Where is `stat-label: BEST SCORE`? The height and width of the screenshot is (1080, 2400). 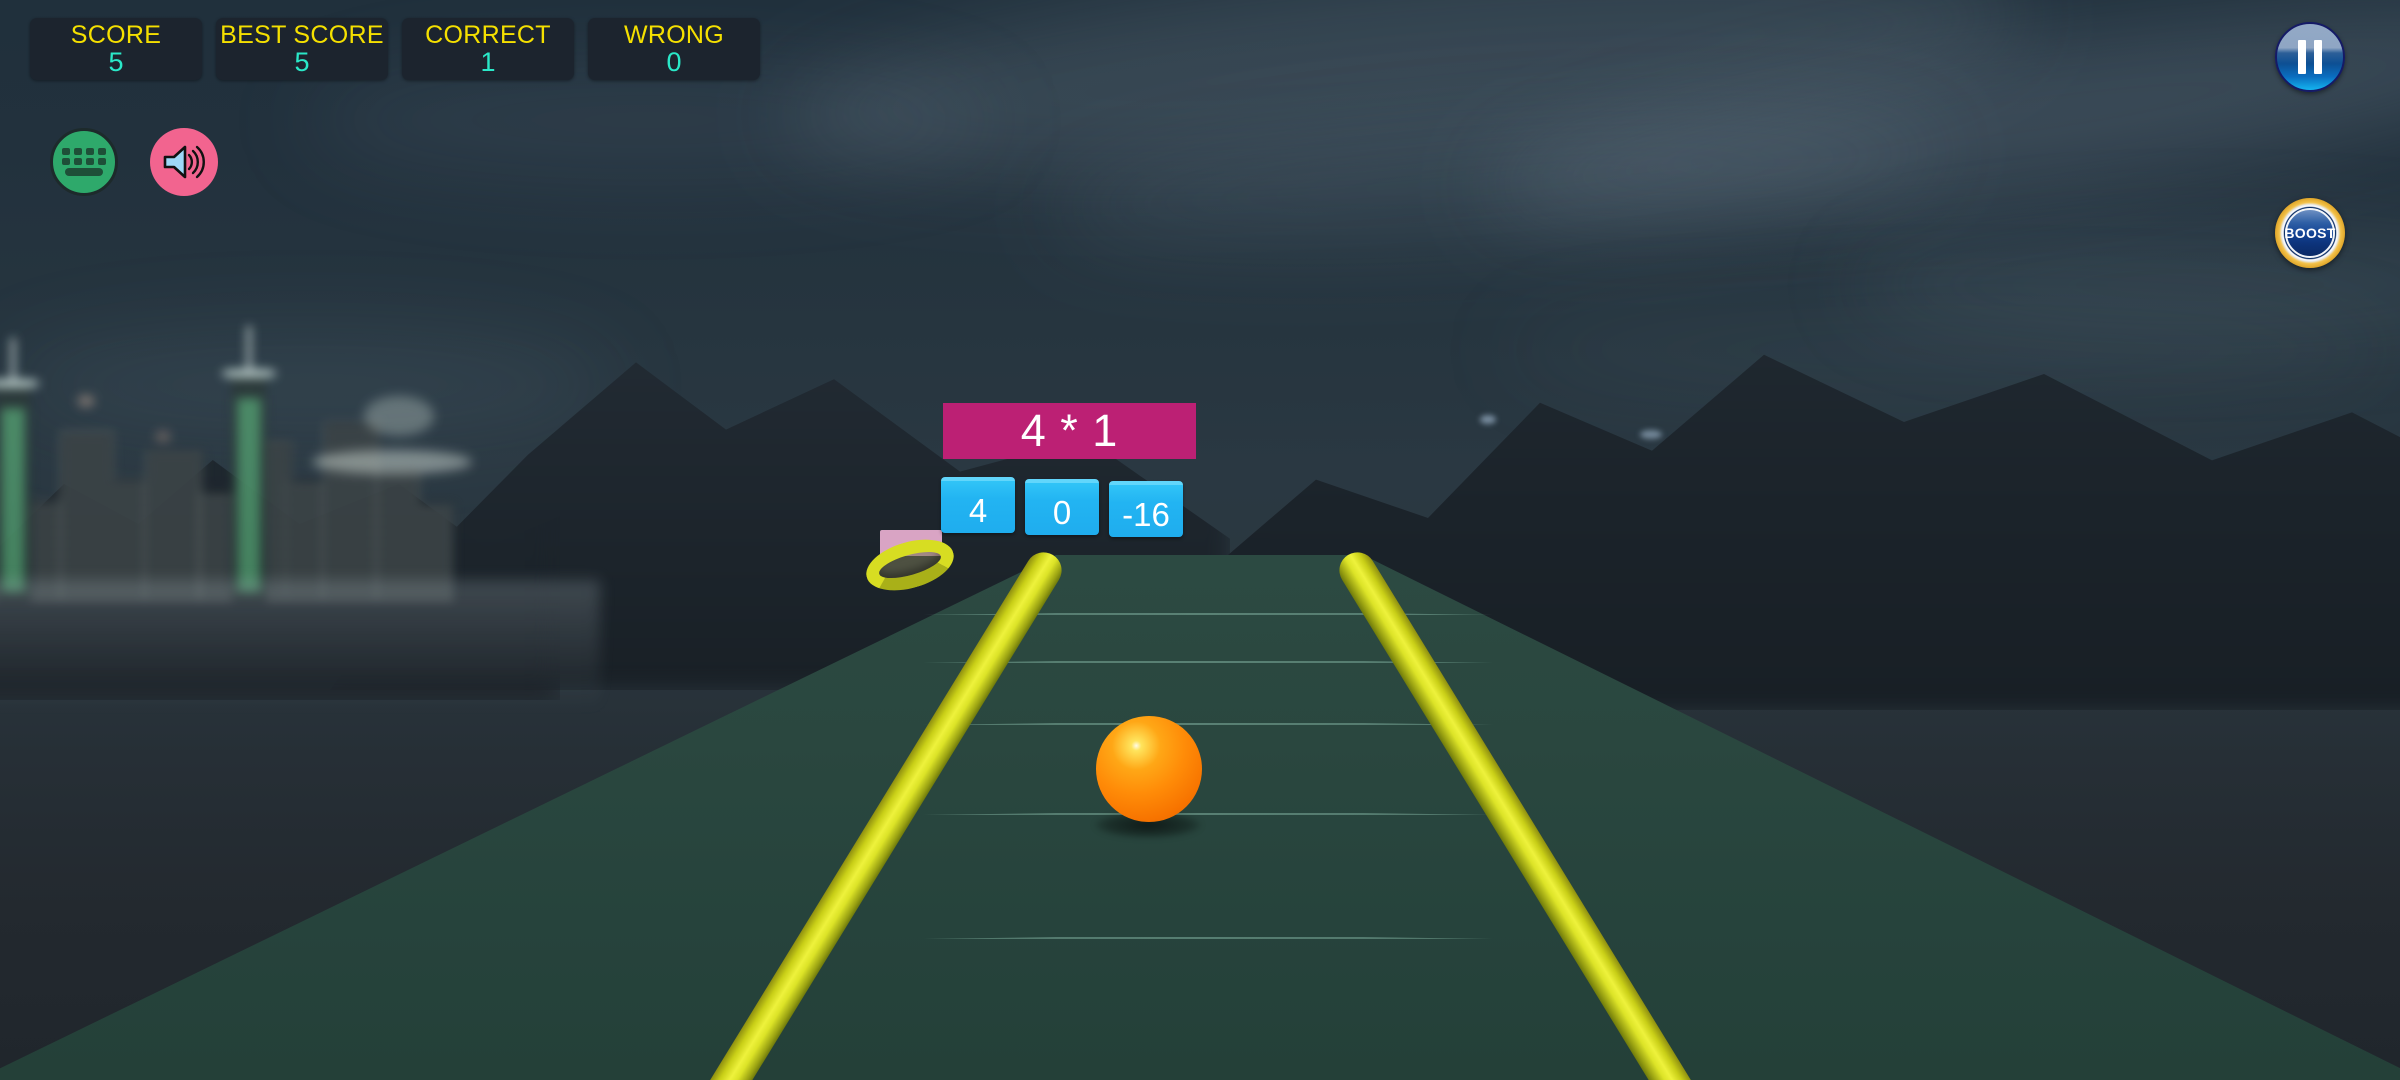 stat-label: BEST SCORE is located at coordinates (302, 34).